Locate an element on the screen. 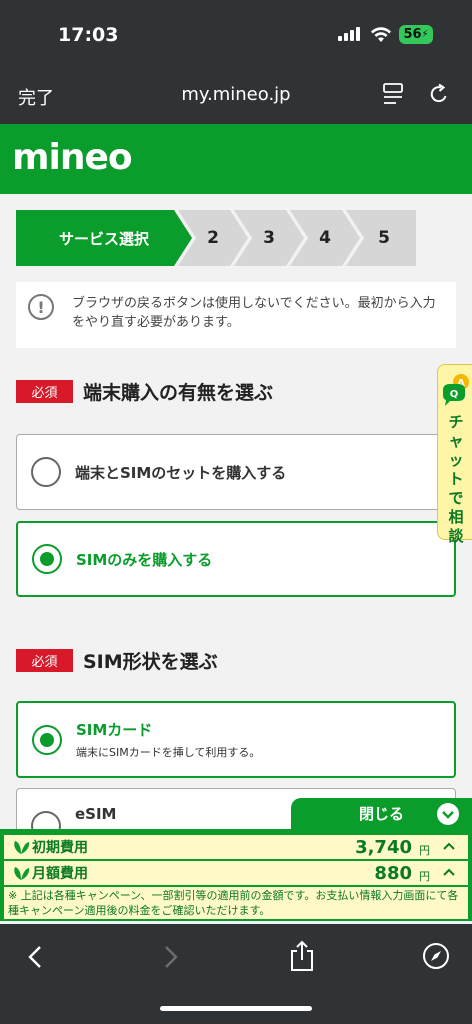  back-icon is located at coordinates (36, 957).